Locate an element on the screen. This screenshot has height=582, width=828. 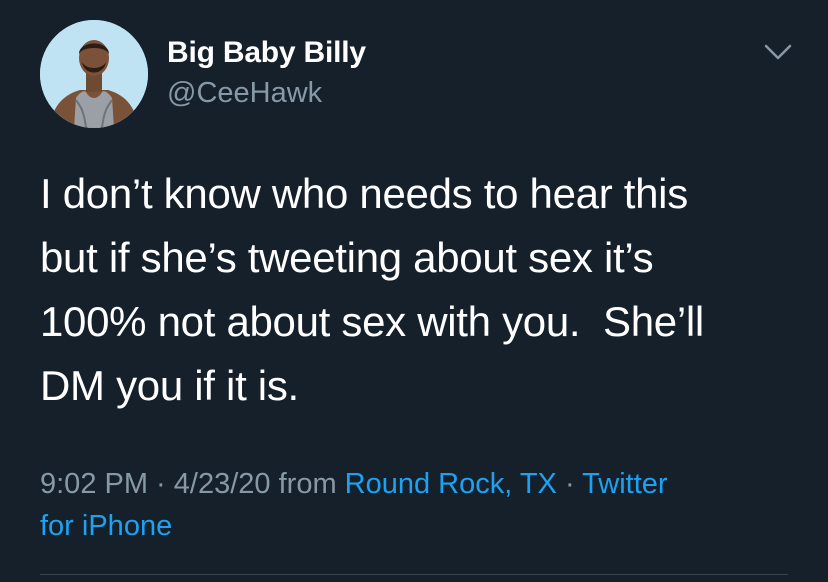
chevron-down-icon is located at coordinates (778, 52).